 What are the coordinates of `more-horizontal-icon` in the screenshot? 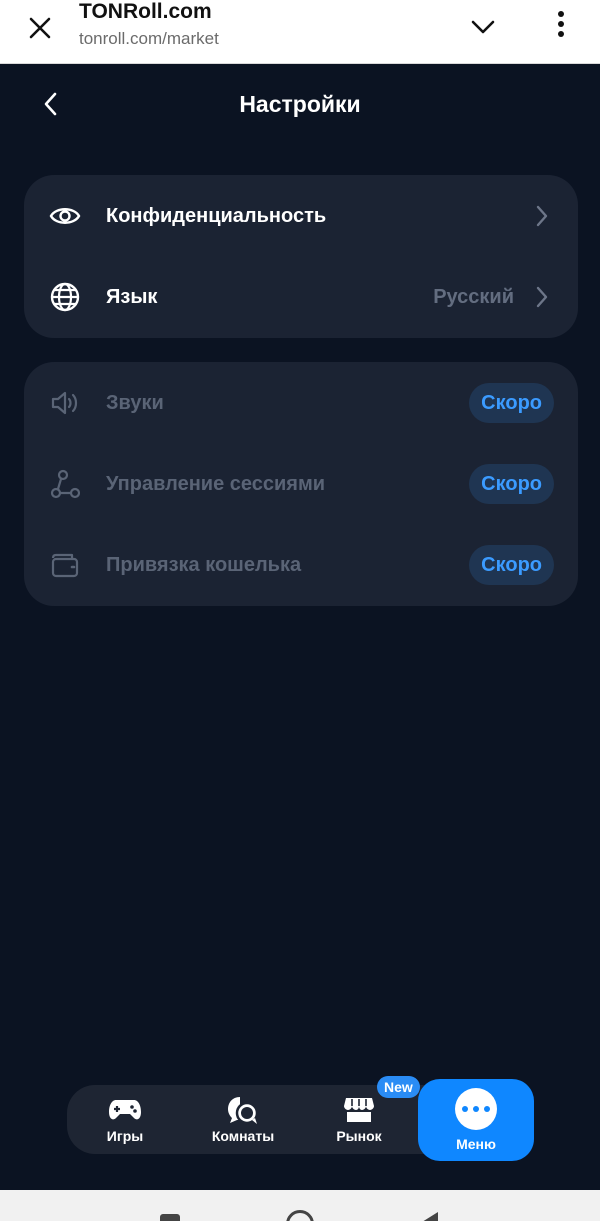 It's located at (476, 1109).